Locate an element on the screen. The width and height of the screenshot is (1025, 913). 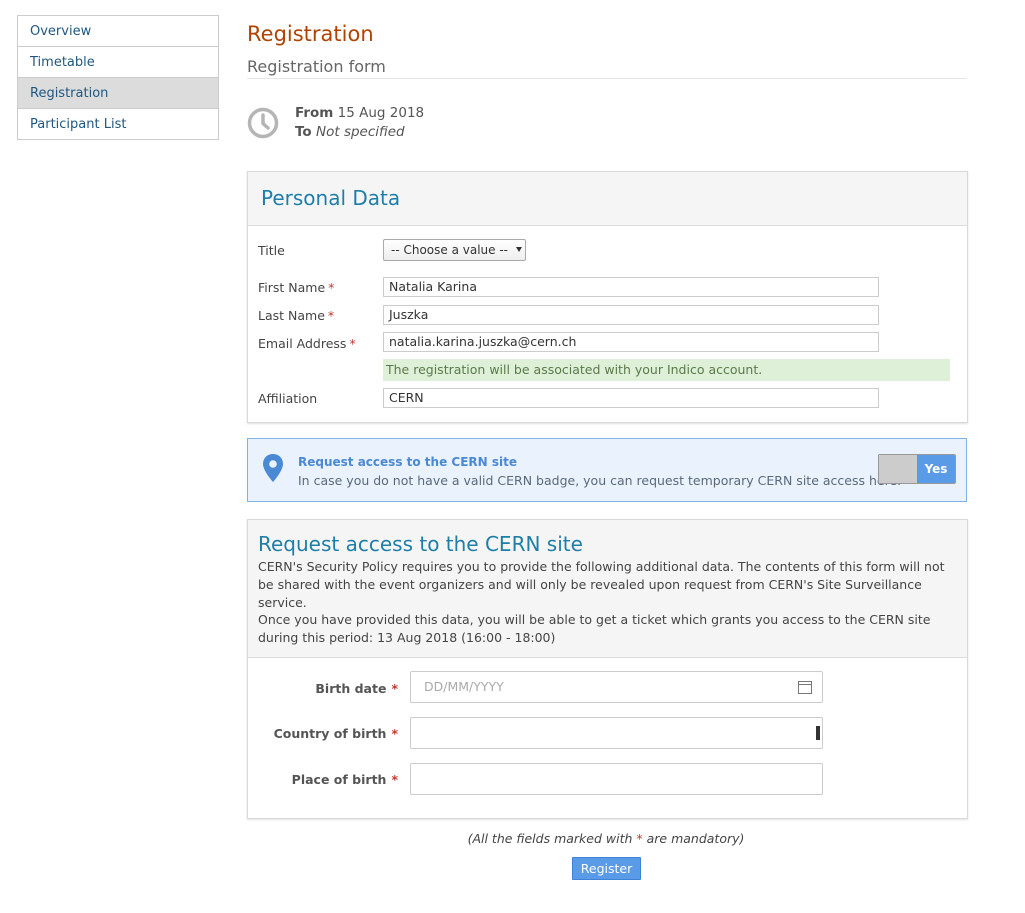
title-select: -- Choose a value -- is located at coordinates (454, 250).